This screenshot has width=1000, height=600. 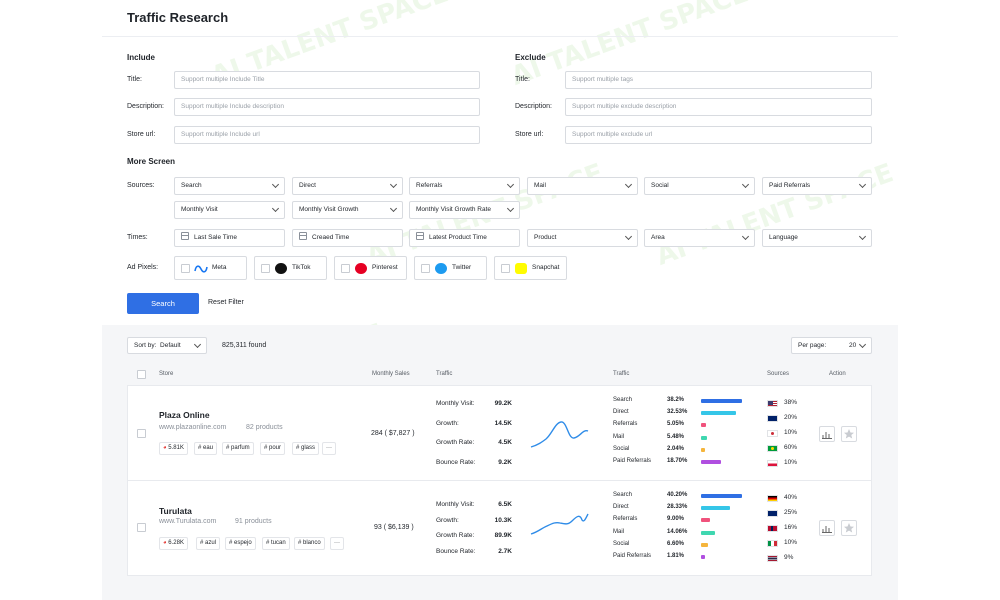 What do you see at coordinates (464, 210) in the screenshot?
I see `monthly-visit-growth-rate-select: Monthly Visit Growth Rate` at bounding box center [464, 210].